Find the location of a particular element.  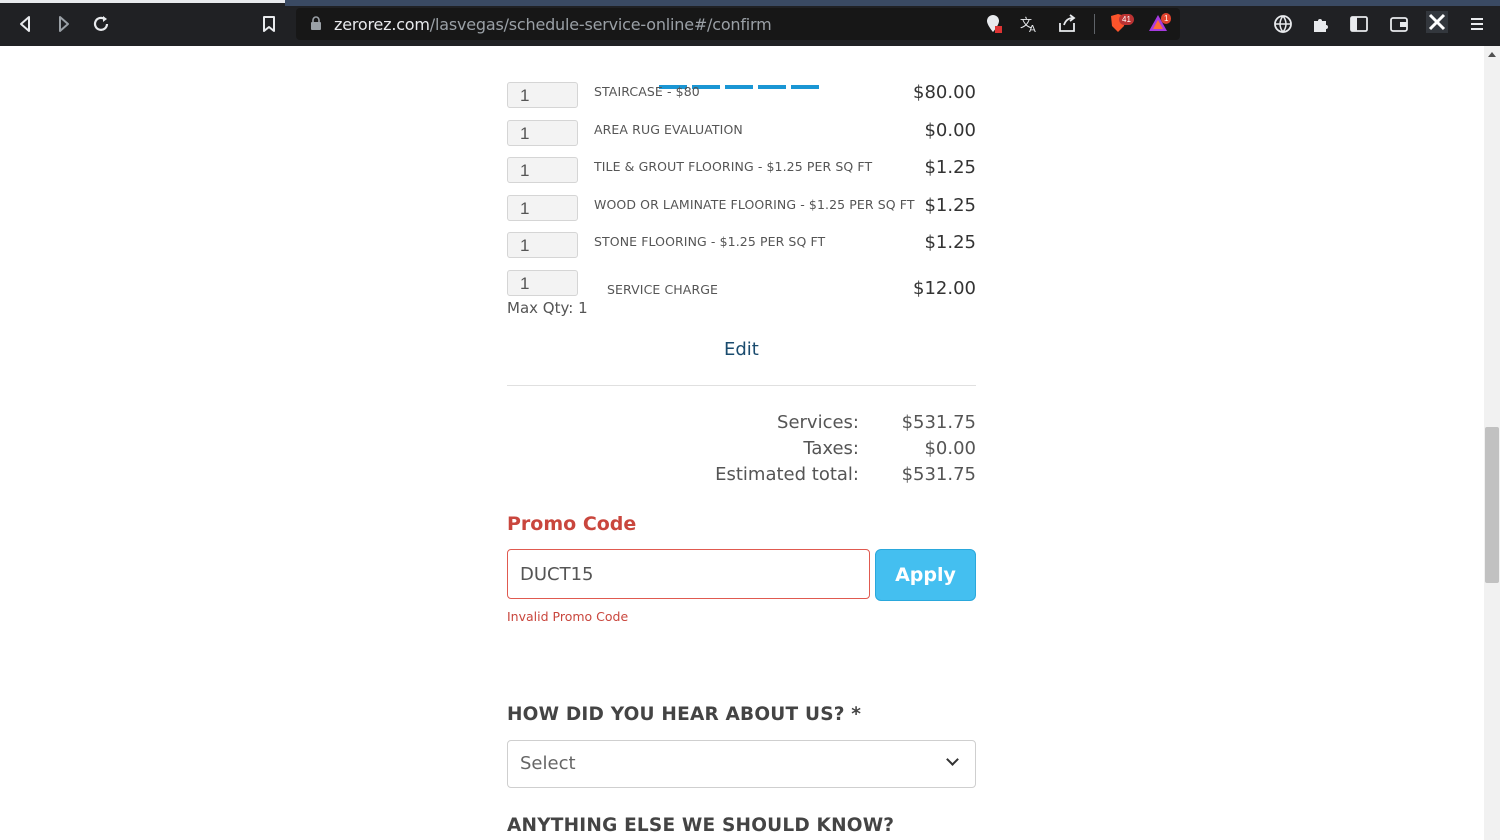

item-price: $0.00 is located at coordinates (950, 130).